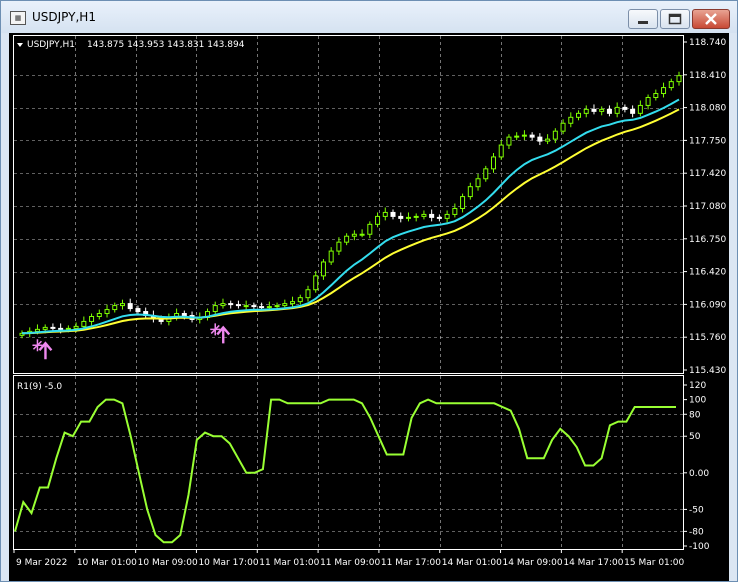 This screenshot has height=582, width=738. I want to click on time-tick-label: 9 Mar 2022, so click(41, 563).